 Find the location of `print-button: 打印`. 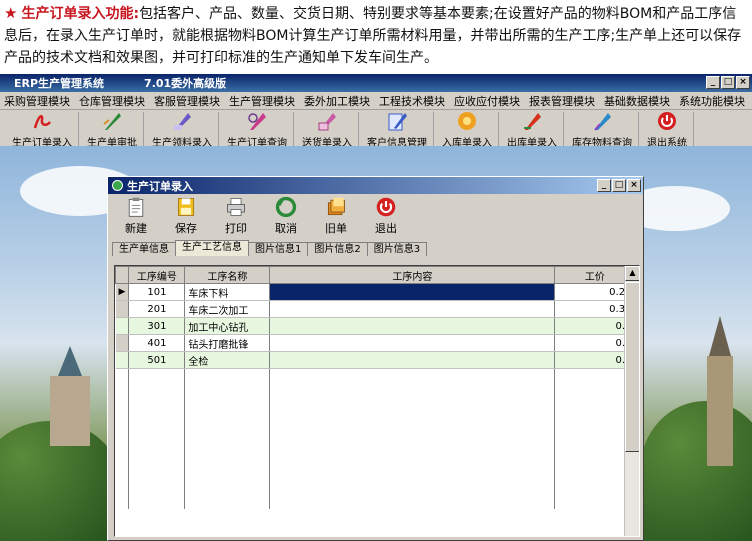

print-button: 打印 is located at coordinates (236, 217).